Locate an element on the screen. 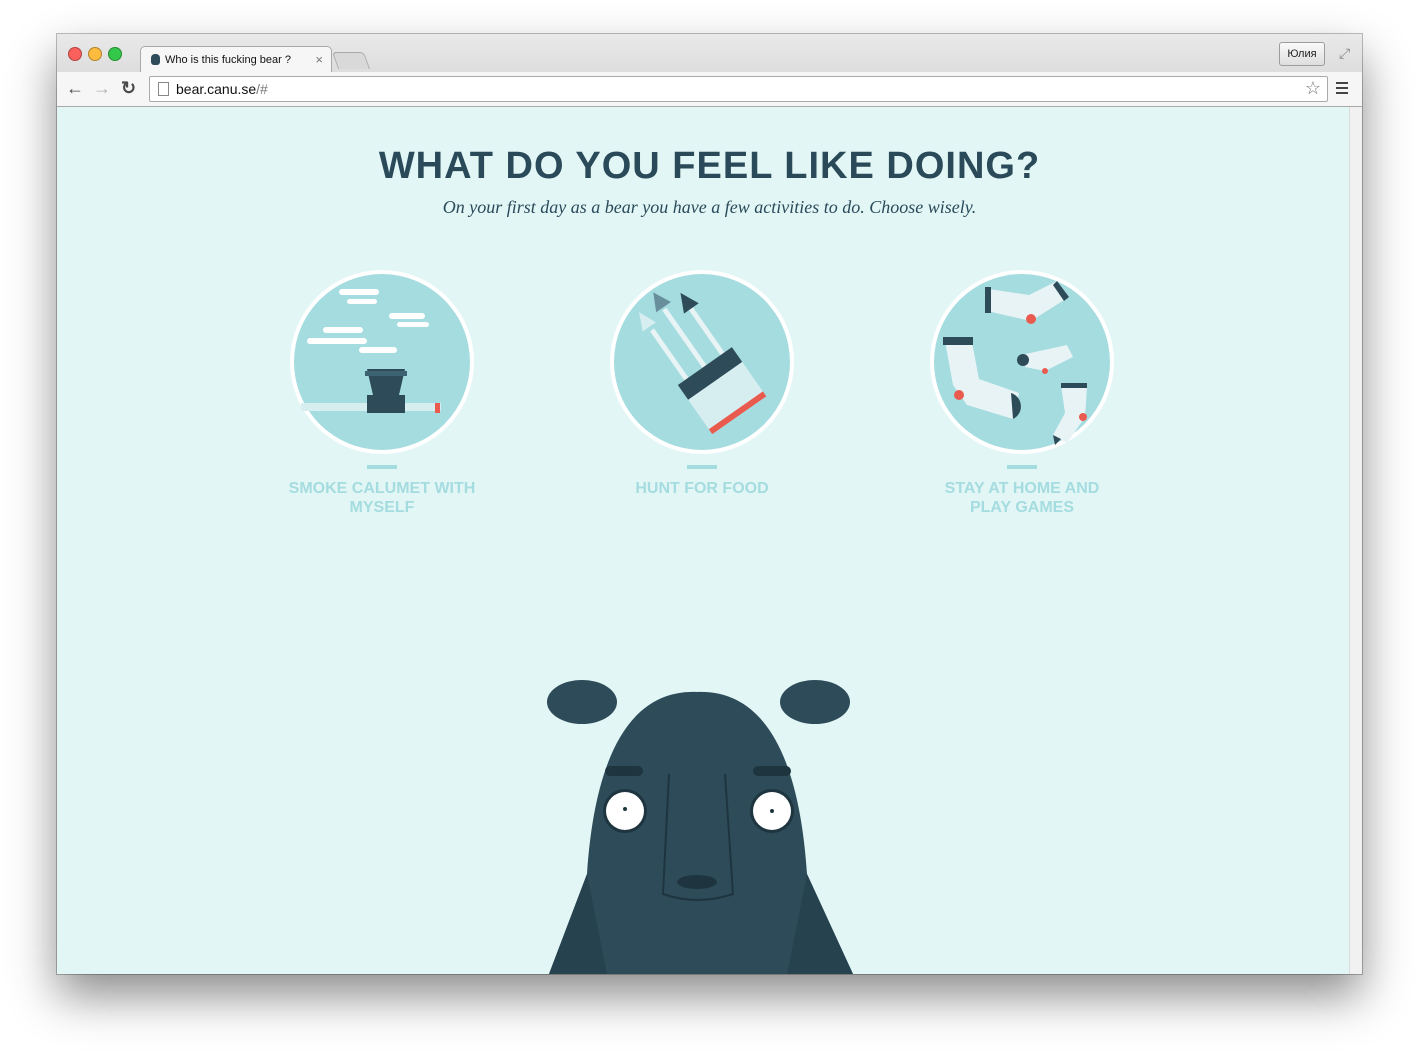  bear-right-ear is located at coordinates (815, 702).